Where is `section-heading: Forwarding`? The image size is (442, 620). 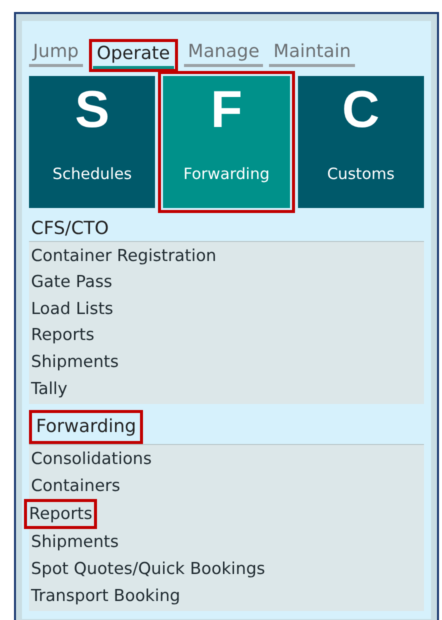
section-heading: Forwarding is located at coordinates (86, 427).